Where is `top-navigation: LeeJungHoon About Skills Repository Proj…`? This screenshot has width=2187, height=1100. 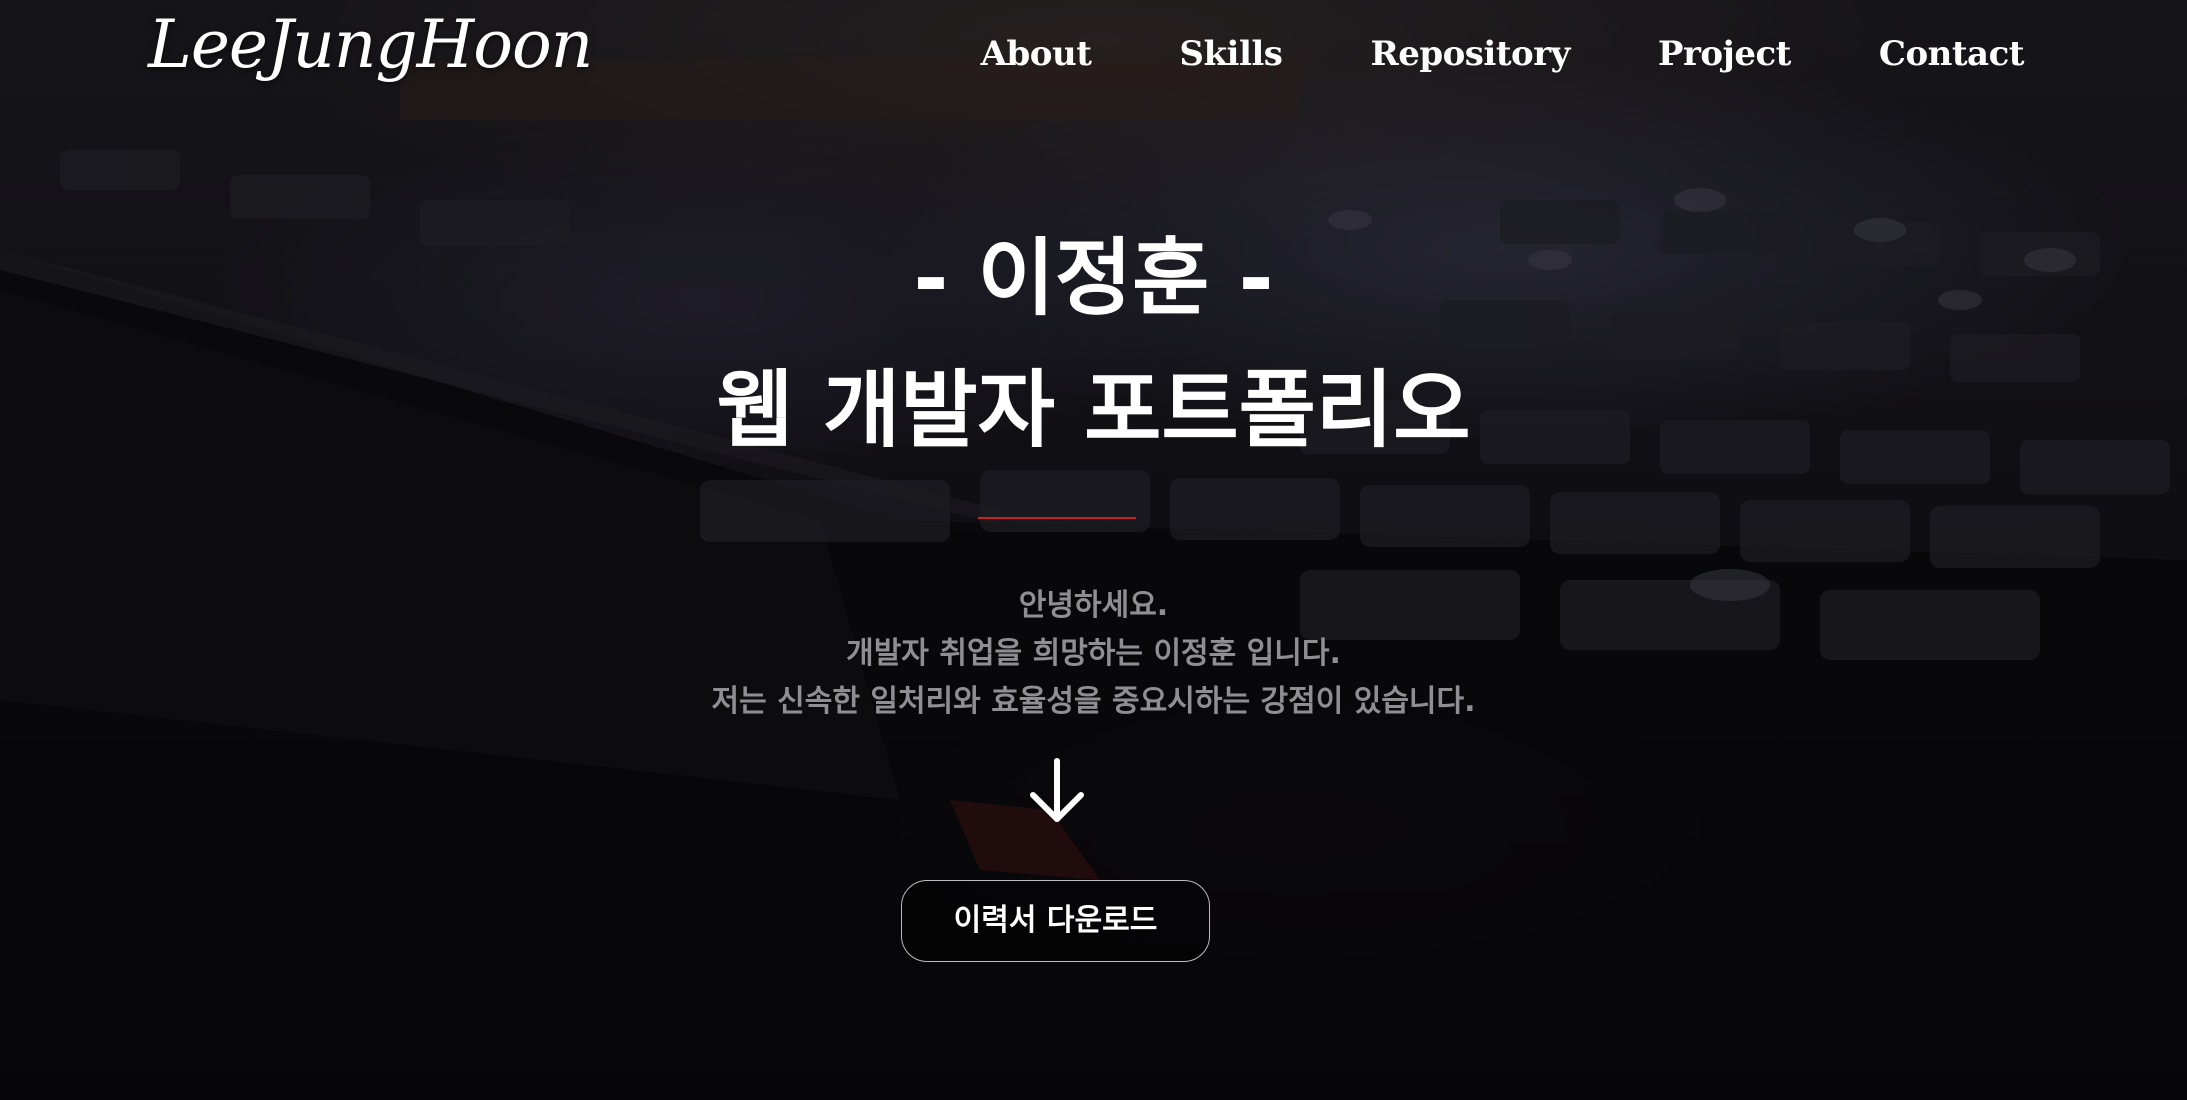
top-navigation: LeeJungHoon About Skills Repository Proj… is located at coordinates (1093, 60).